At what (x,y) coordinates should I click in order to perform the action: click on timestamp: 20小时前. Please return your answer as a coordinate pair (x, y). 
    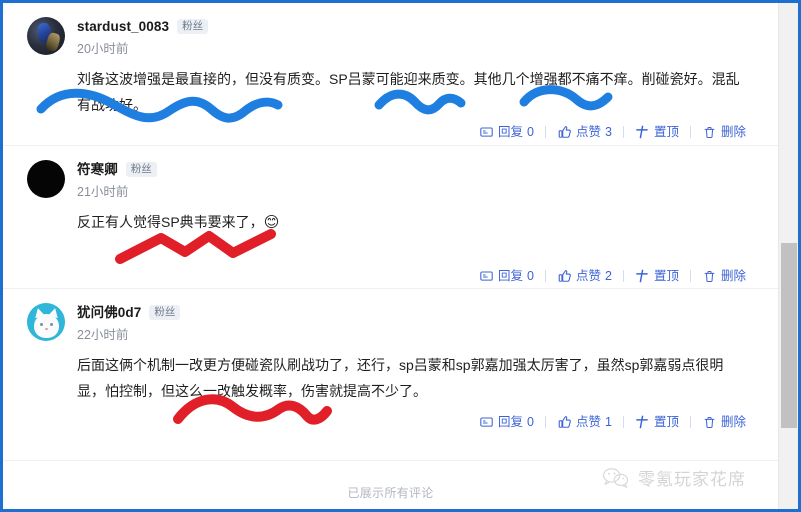
    Looking at the image, I should click on (103, 49).